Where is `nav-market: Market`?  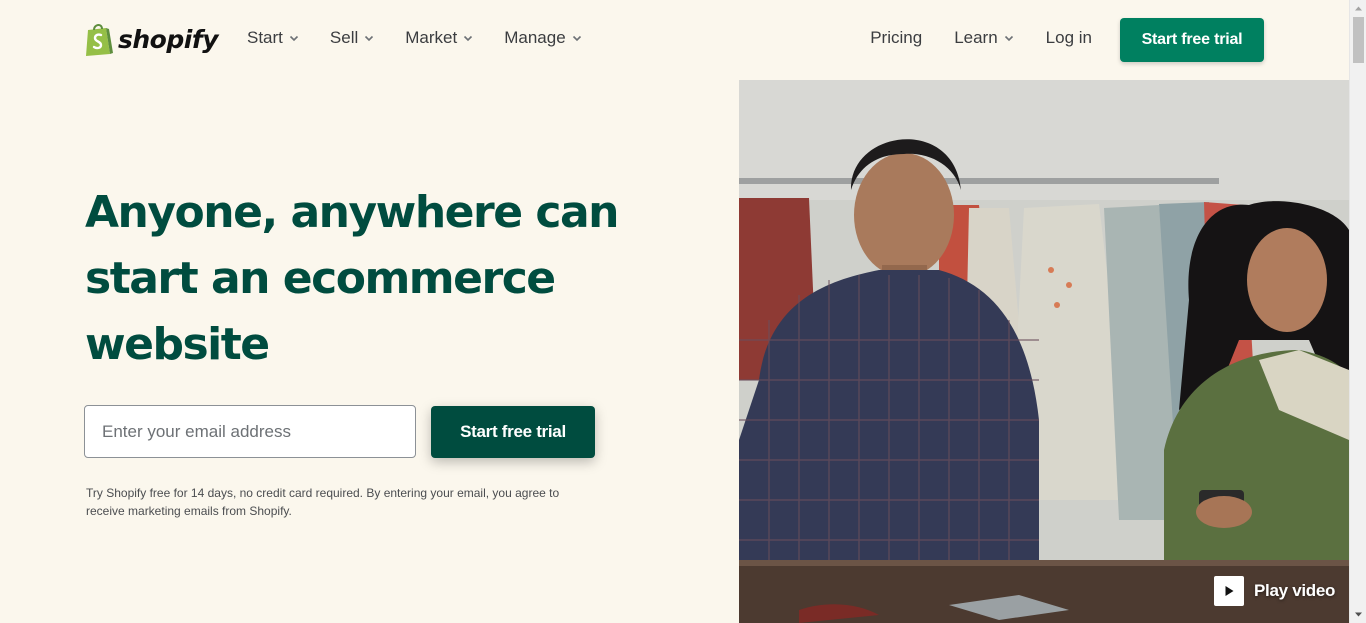 nav-market: Market is located at coordinates (439, 38).